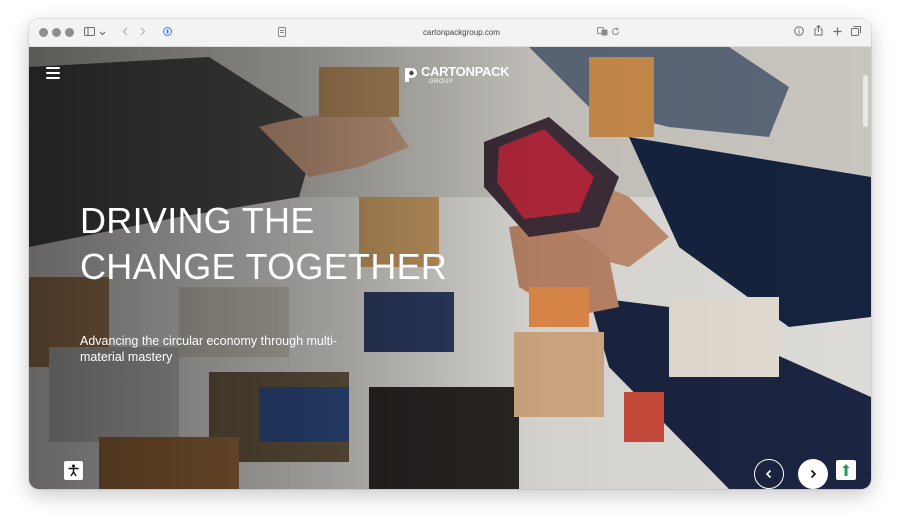 This screenshot has width=900, height=527. I want to click on forward-icon, so click(143, 32).